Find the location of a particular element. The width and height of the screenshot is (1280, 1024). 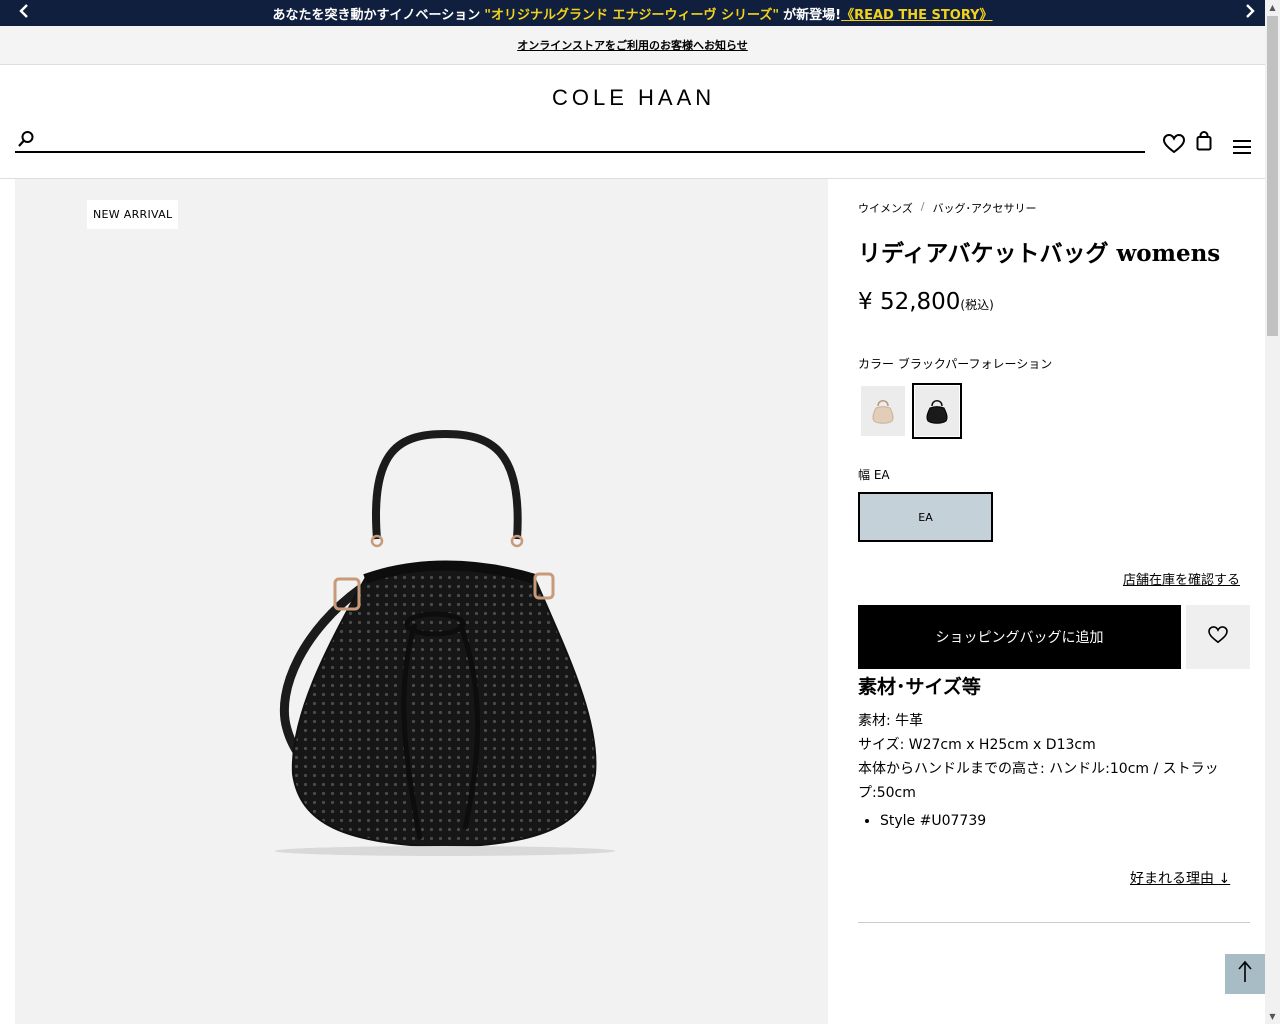

search-bar is located at coordinates (580, 141).